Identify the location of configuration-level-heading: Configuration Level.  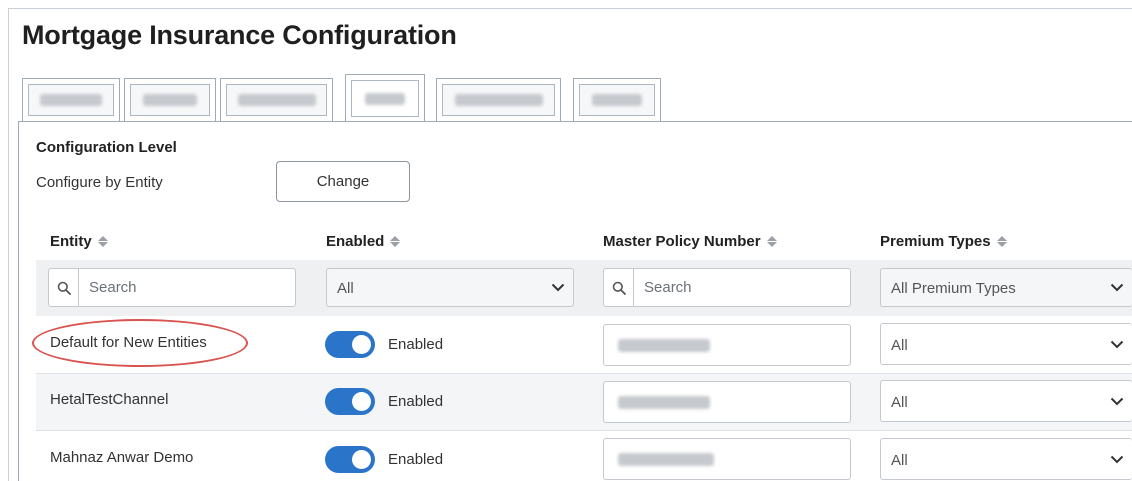
(106, 147).